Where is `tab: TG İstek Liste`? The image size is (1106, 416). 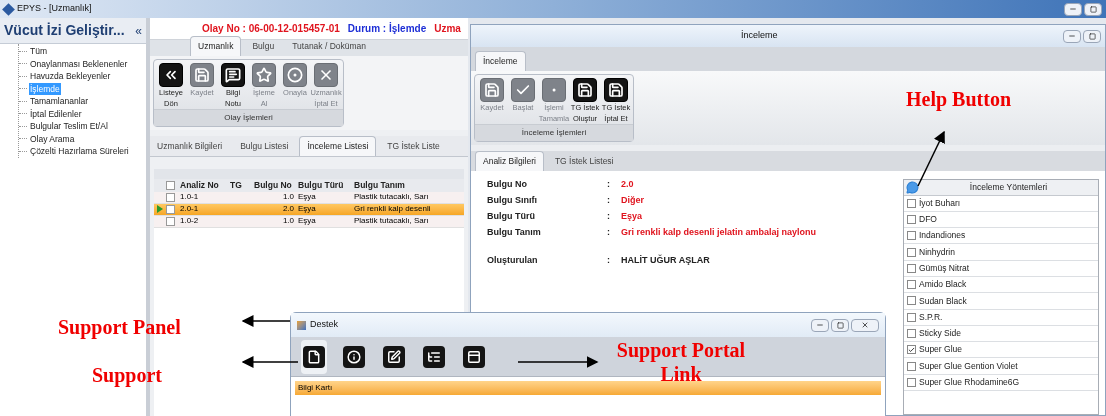
tab: TG İstek Liste is located at coordinates (413, 146).